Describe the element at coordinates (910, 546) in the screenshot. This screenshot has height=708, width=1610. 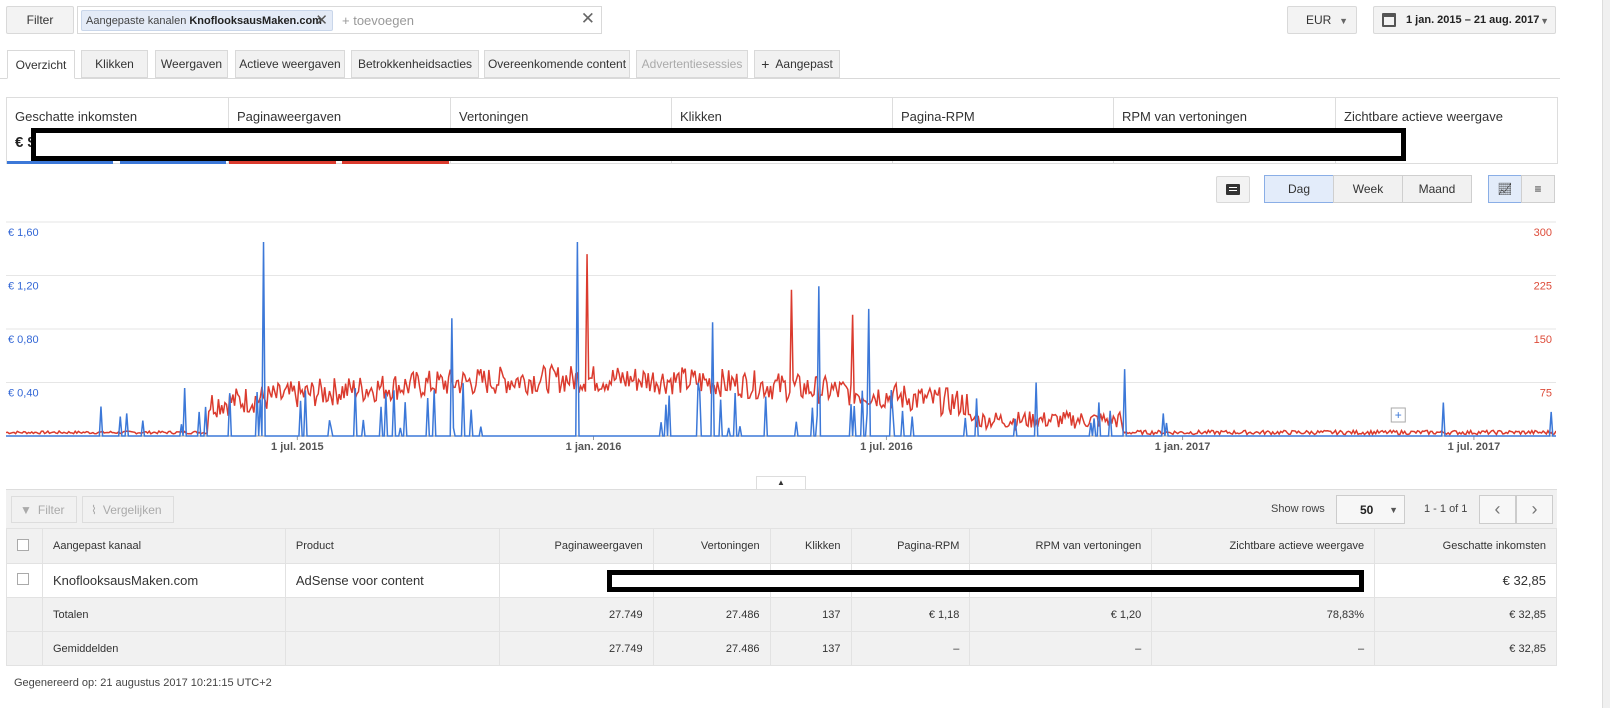
I see `header-pagina-rpm: Pagina-RPM` at that location.